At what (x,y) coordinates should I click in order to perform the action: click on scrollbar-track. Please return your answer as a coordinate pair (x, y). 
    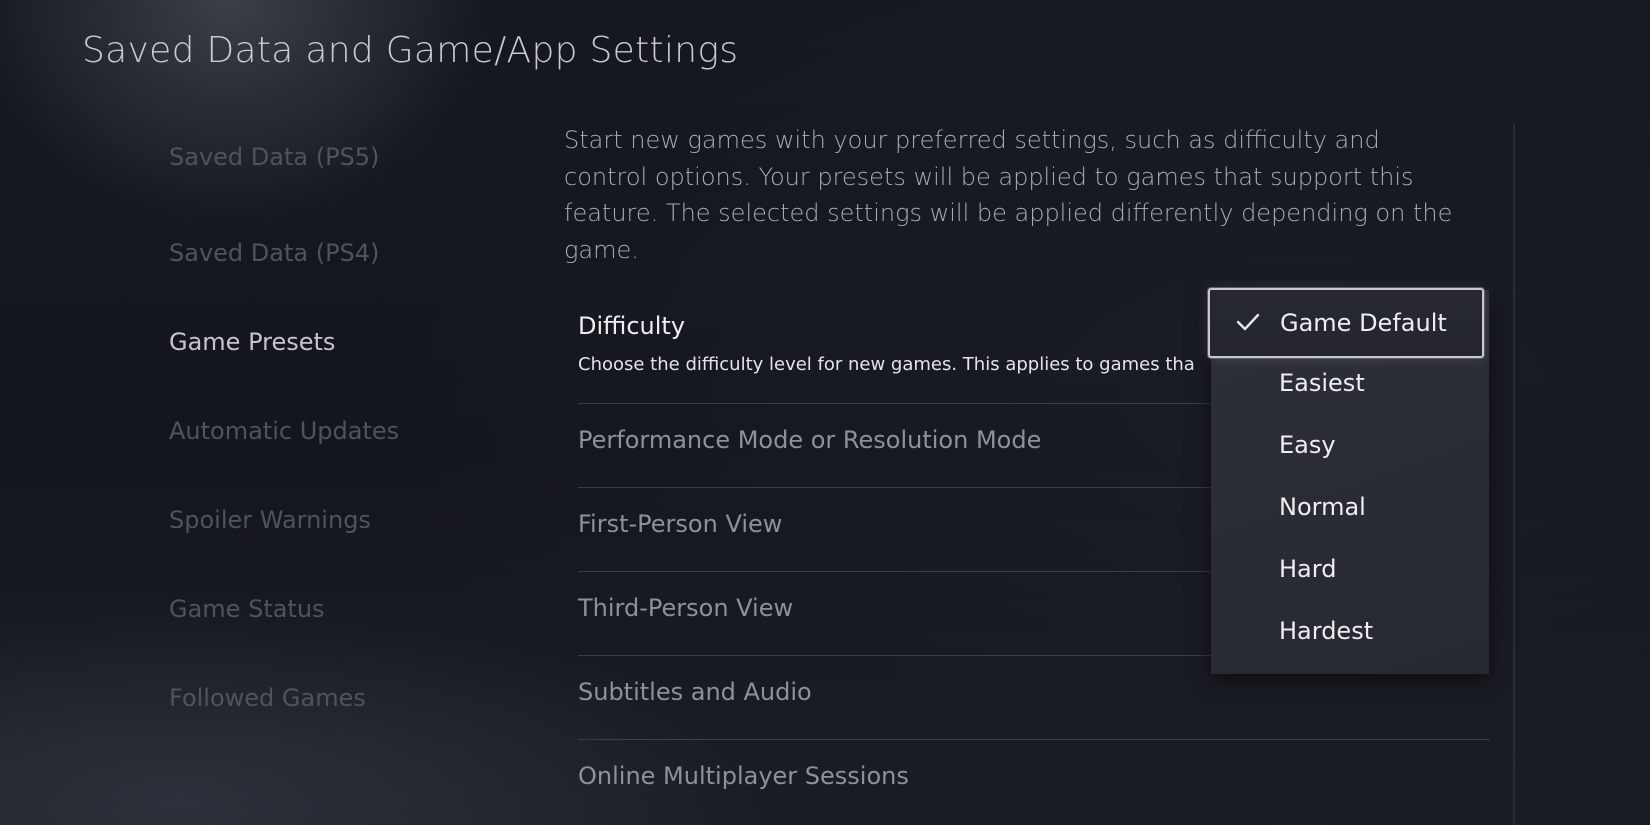
    Looking at the image, I should click on (1514, 474).